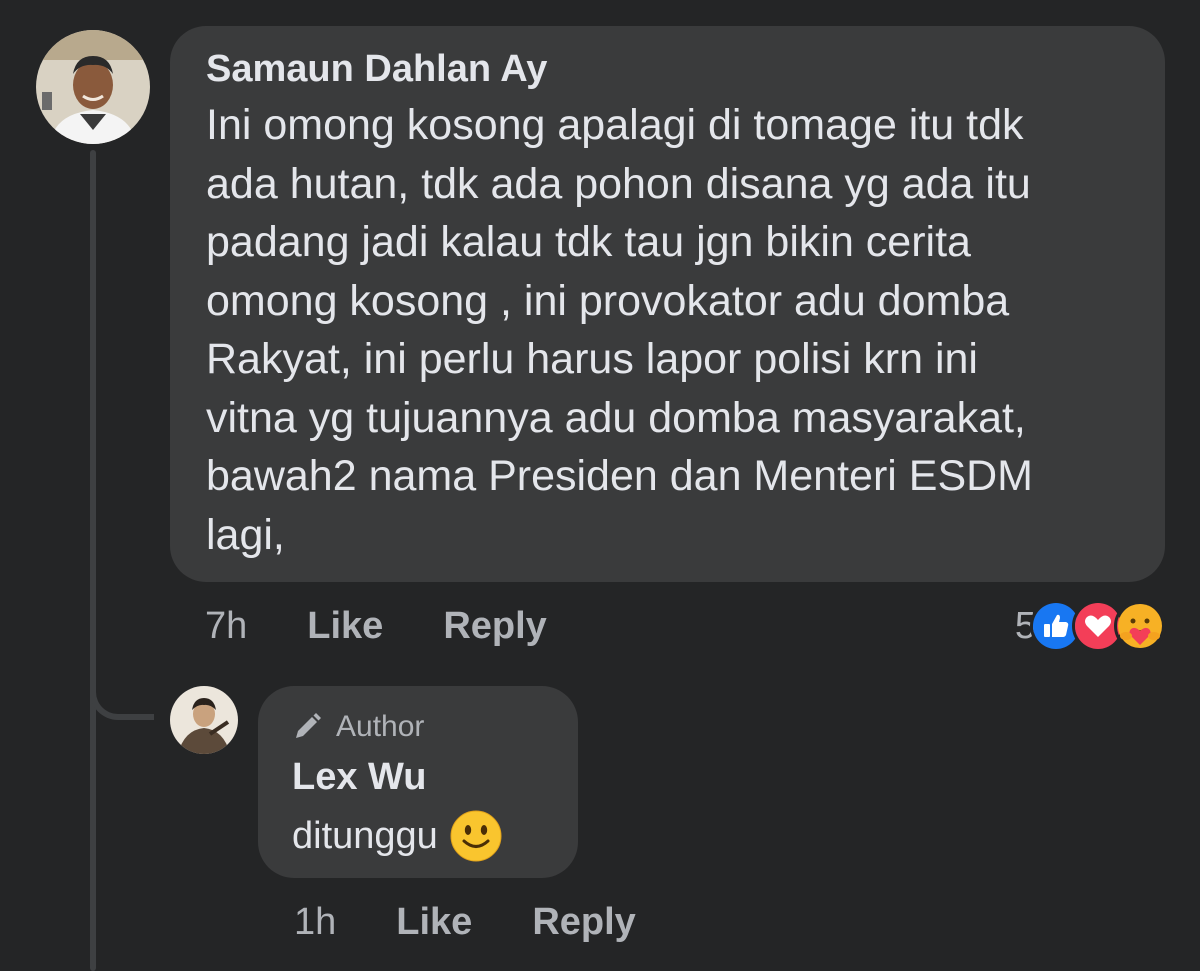 The height and width of the screenshot is (971, 1200). What do you see at coordinates (667, 69) in the screenshot?
I see `comment-author-name: Samaun Dahlan Ay` at bounding box center [667, 69].